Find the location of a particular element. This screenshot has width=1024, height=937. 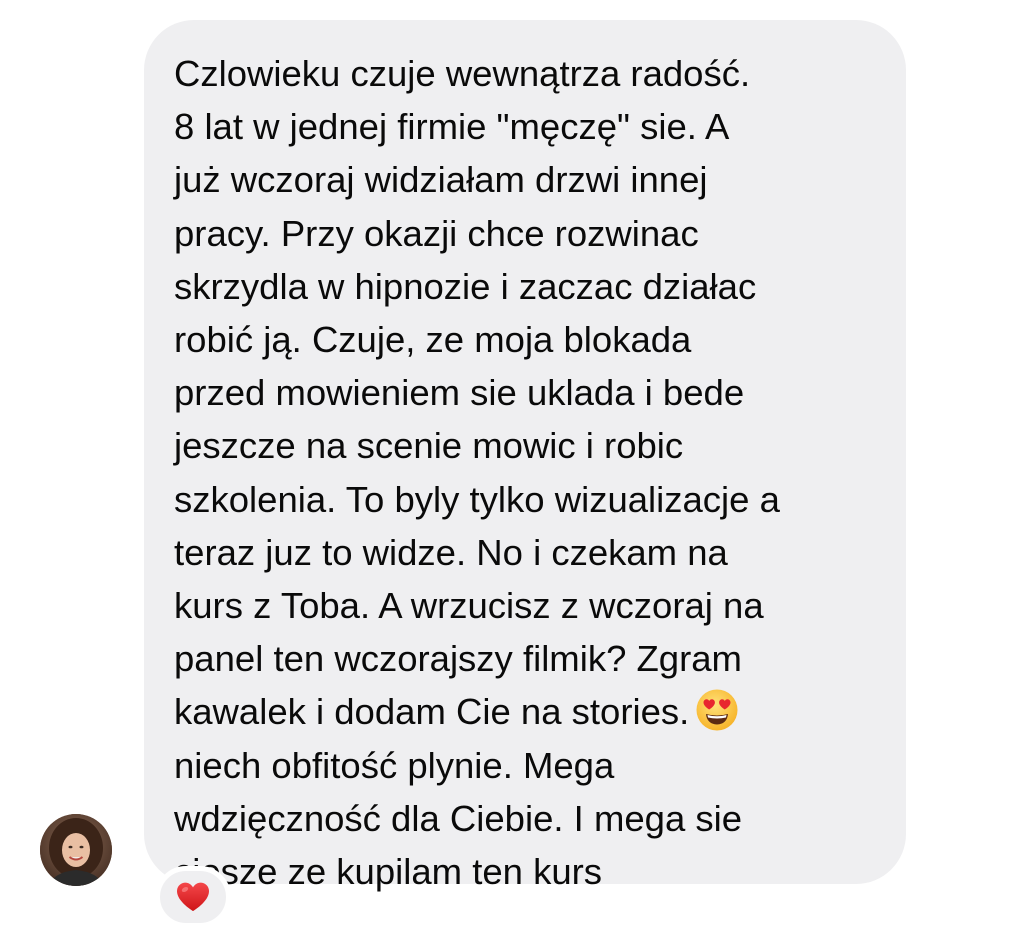

message-line: wdzięczność dla Ciebie. I mega sie is located at coordinates (458, 818).